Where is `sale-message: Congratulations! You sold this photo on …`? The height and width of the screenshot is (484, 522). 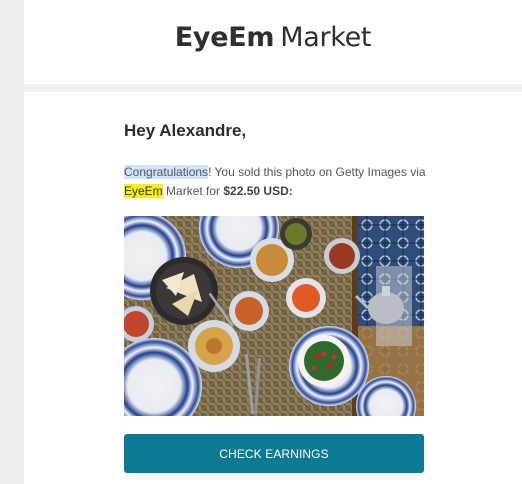 sale-message: Congratulations! You sold this photo on … is located at coordinates (279, 182).